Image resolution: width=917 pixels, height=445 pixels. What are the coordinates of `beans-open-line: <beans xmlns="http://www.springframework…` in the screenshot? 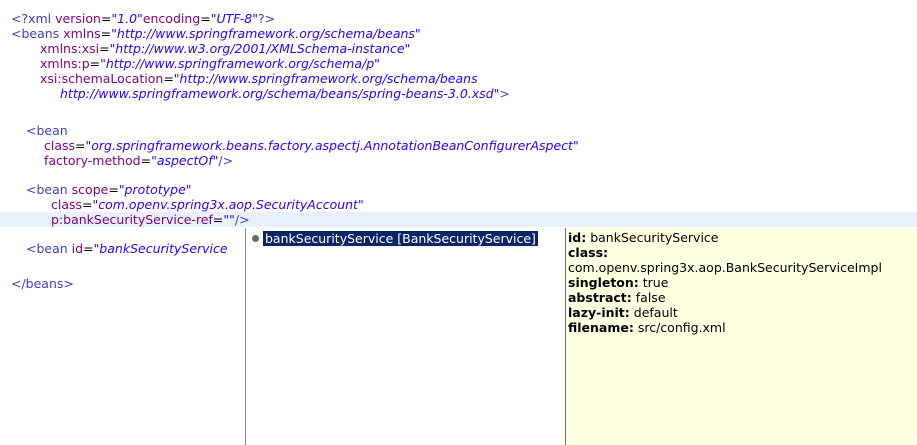 It's located at (216, 33).